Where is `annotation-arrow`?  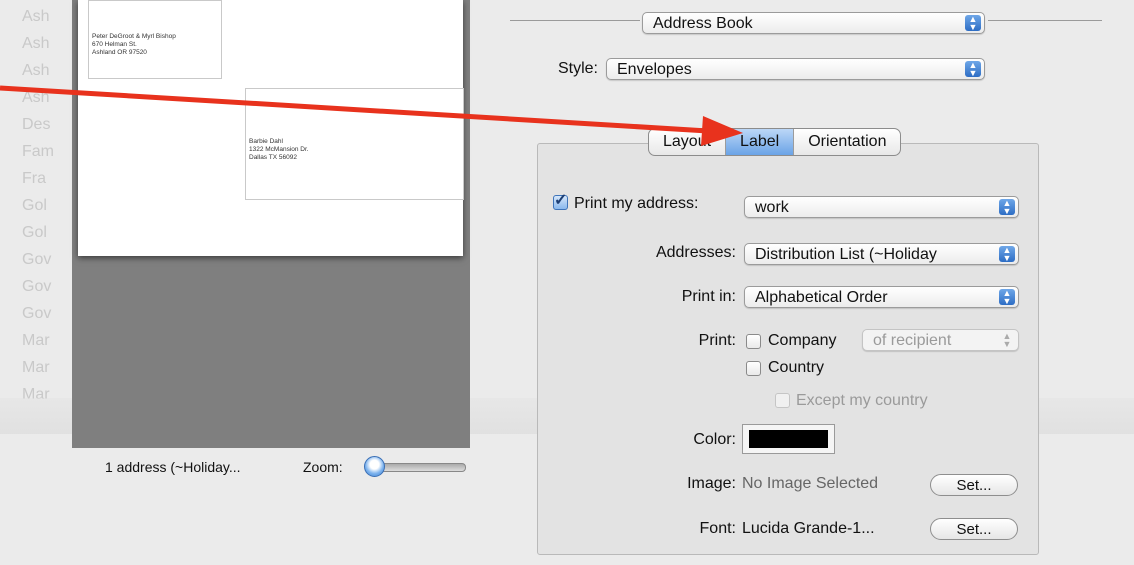
annotation-arrow is located at coordinates (371, 115).